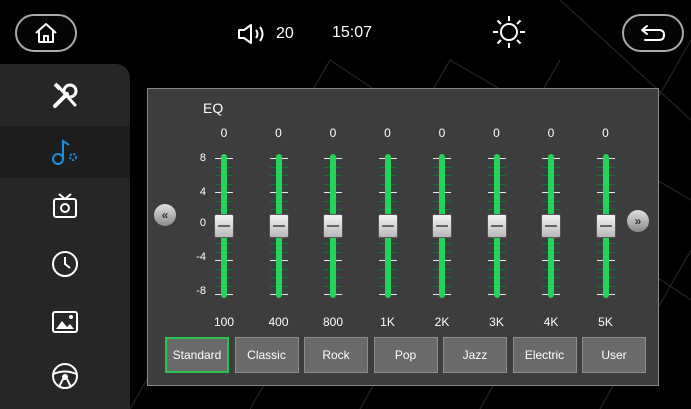  I want to click on sidebar-item-time, so click(65, 264).